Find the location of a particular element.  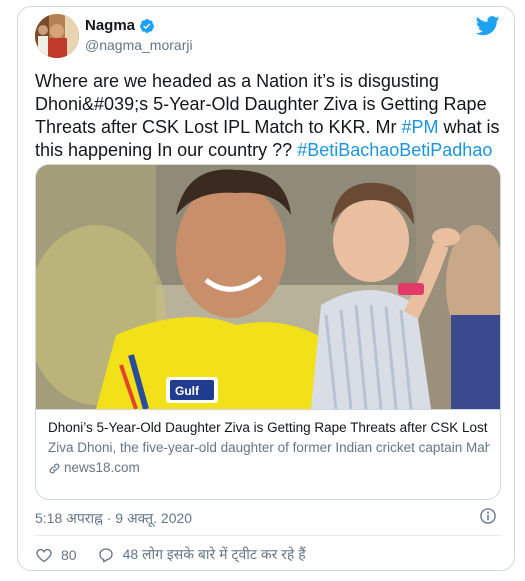

info-icon is located at coordinates (488, 516).